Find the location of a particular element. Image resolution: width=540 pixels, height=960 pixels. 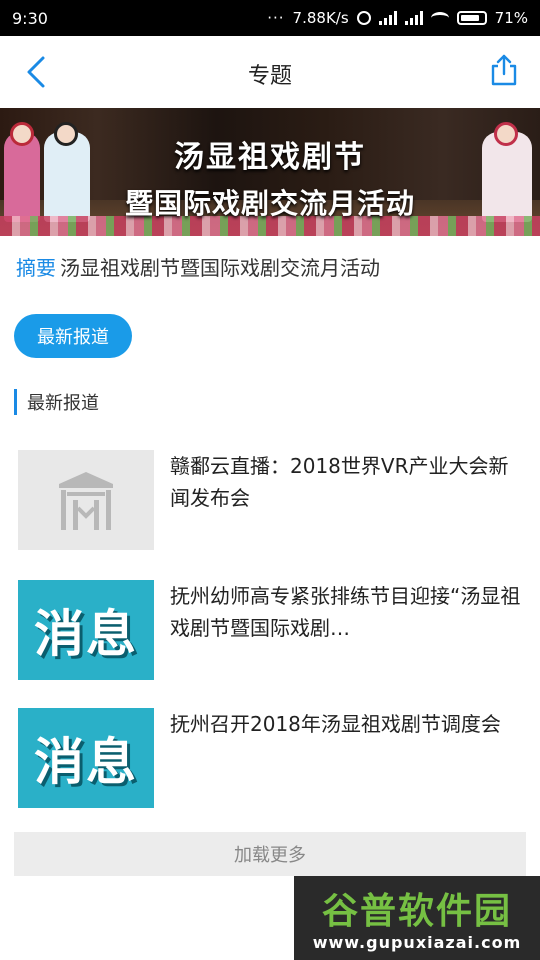

news-title: 抚州召开2018年汤显祖戏剧节调度会 is located at coordinates (335, 724).